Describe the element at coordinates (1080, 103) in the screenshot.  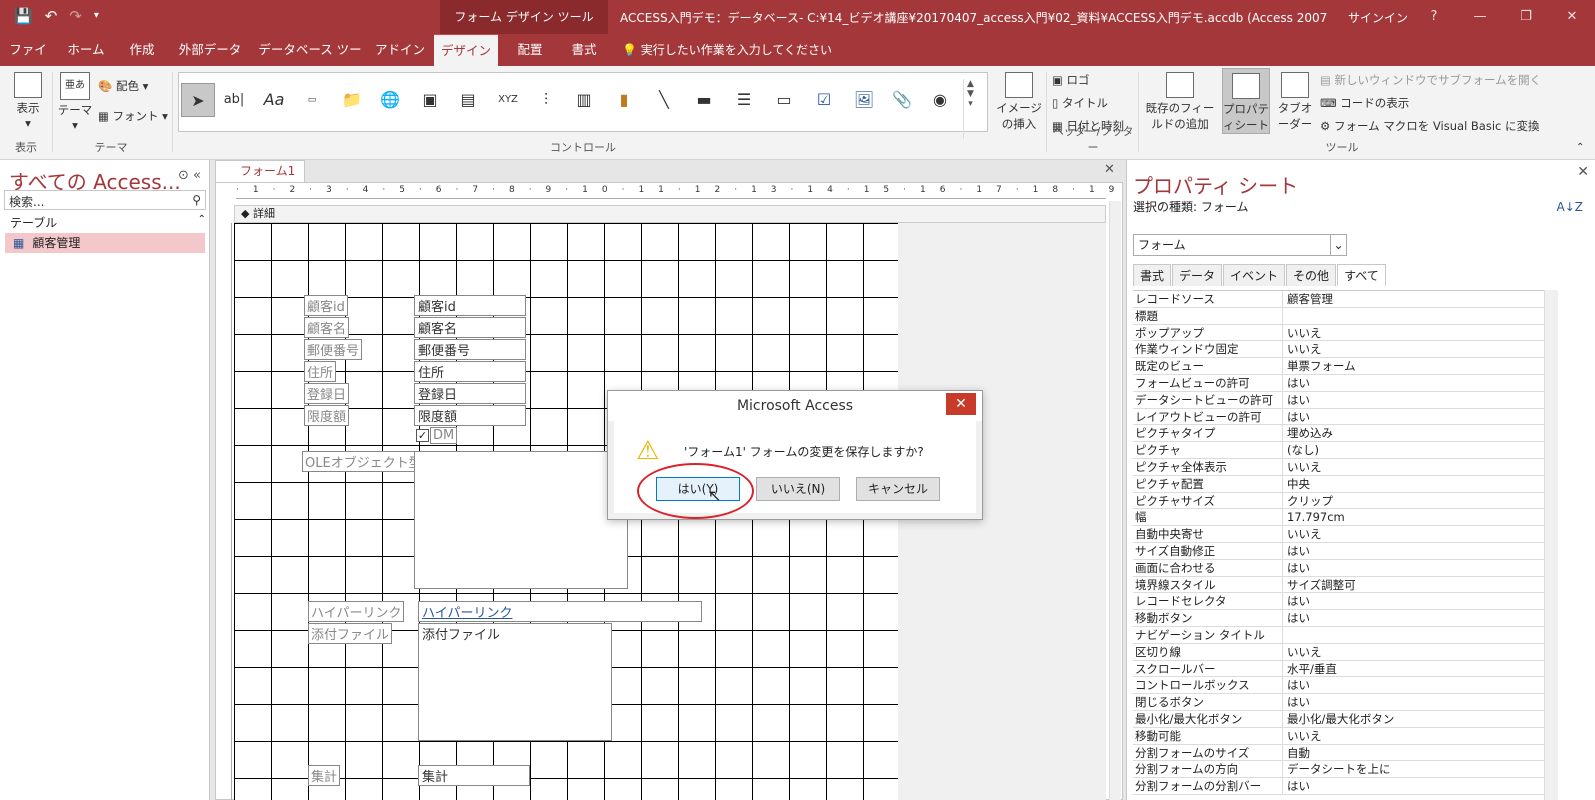
I see `title-button: ▯ タイトル` at that location.